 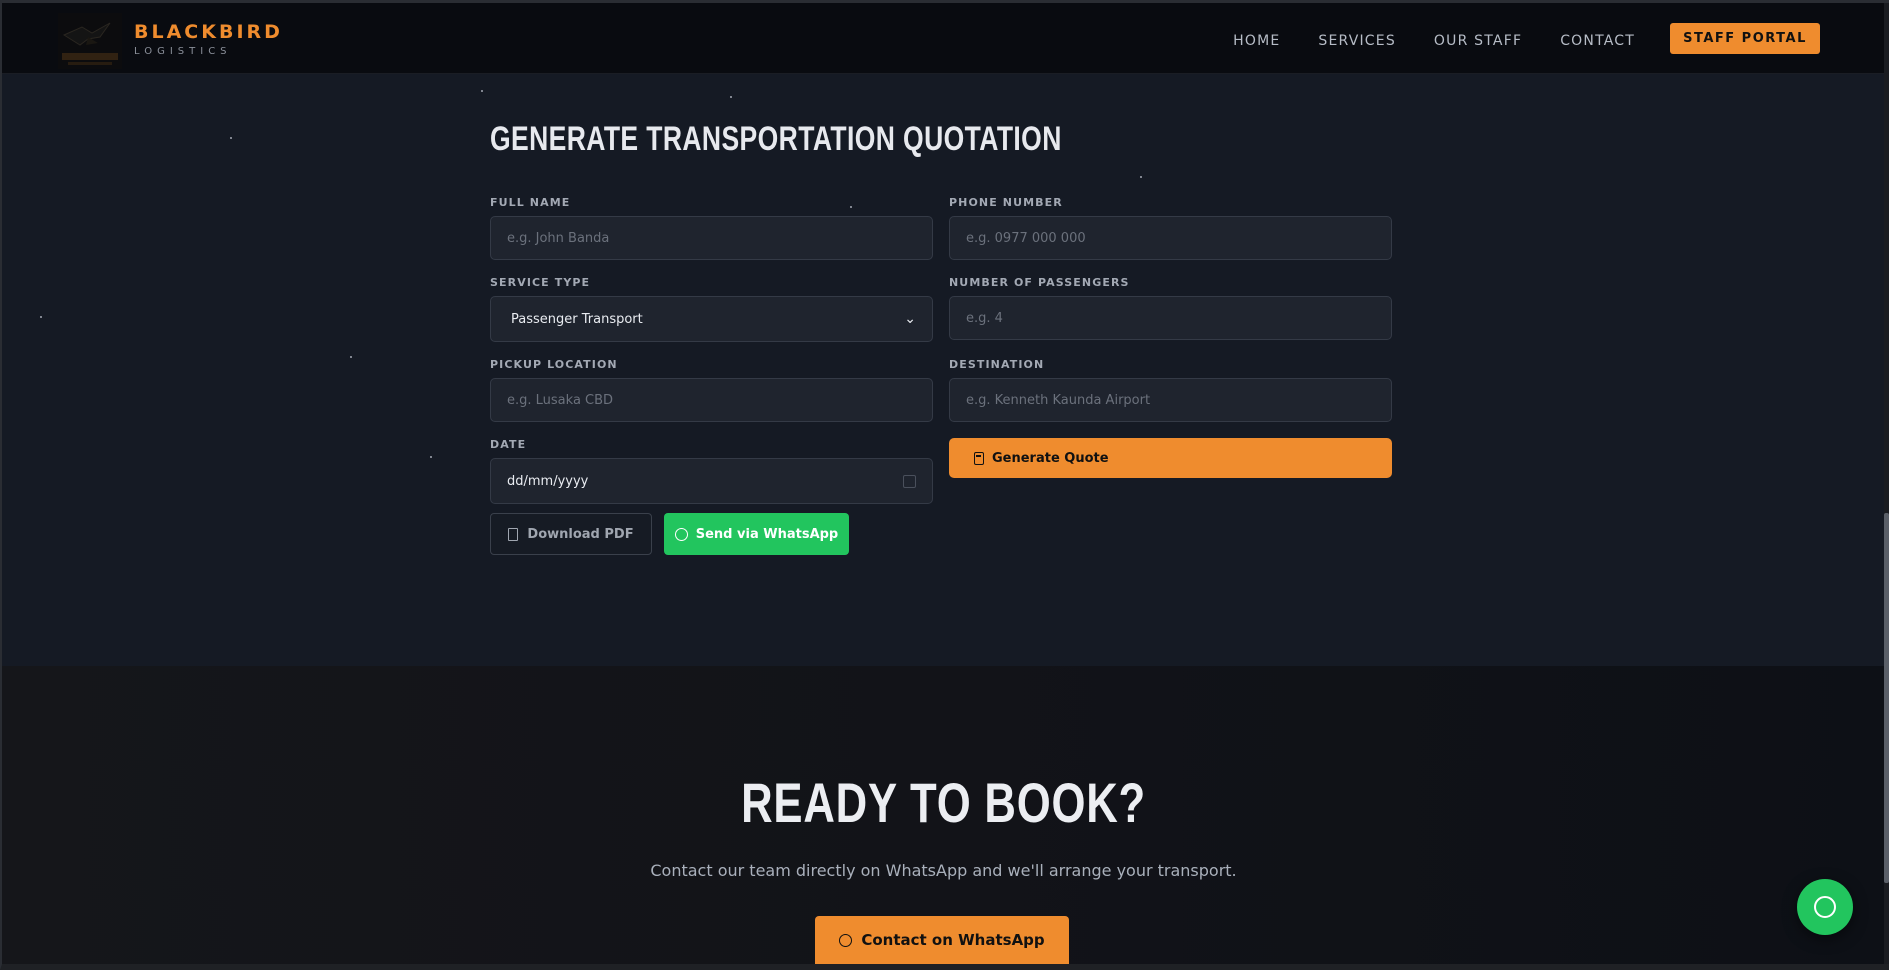 What do you see at coordinates (997, 364) in the screenshot?
I see `destination-label: DESTINATION` at bounding box center [997, 364].